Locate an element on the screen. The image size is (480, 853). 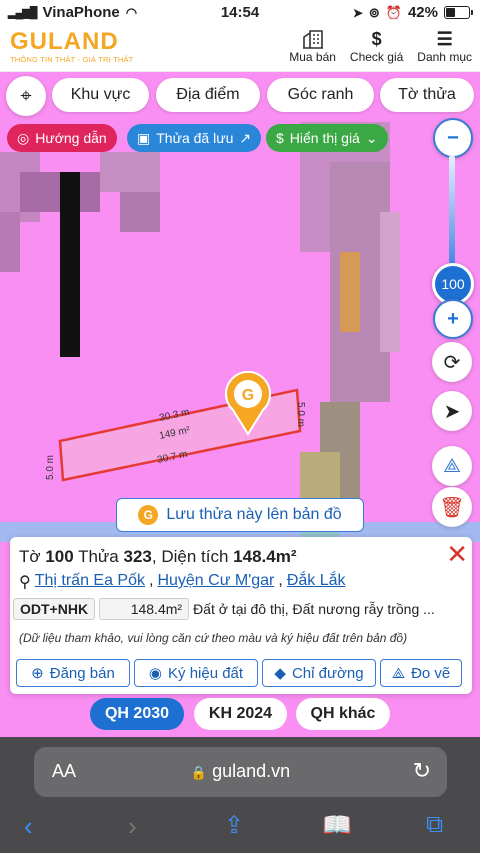
browser-url-area: AA 🔒 guland.vn ↻ is located at coordinates (240, 772).